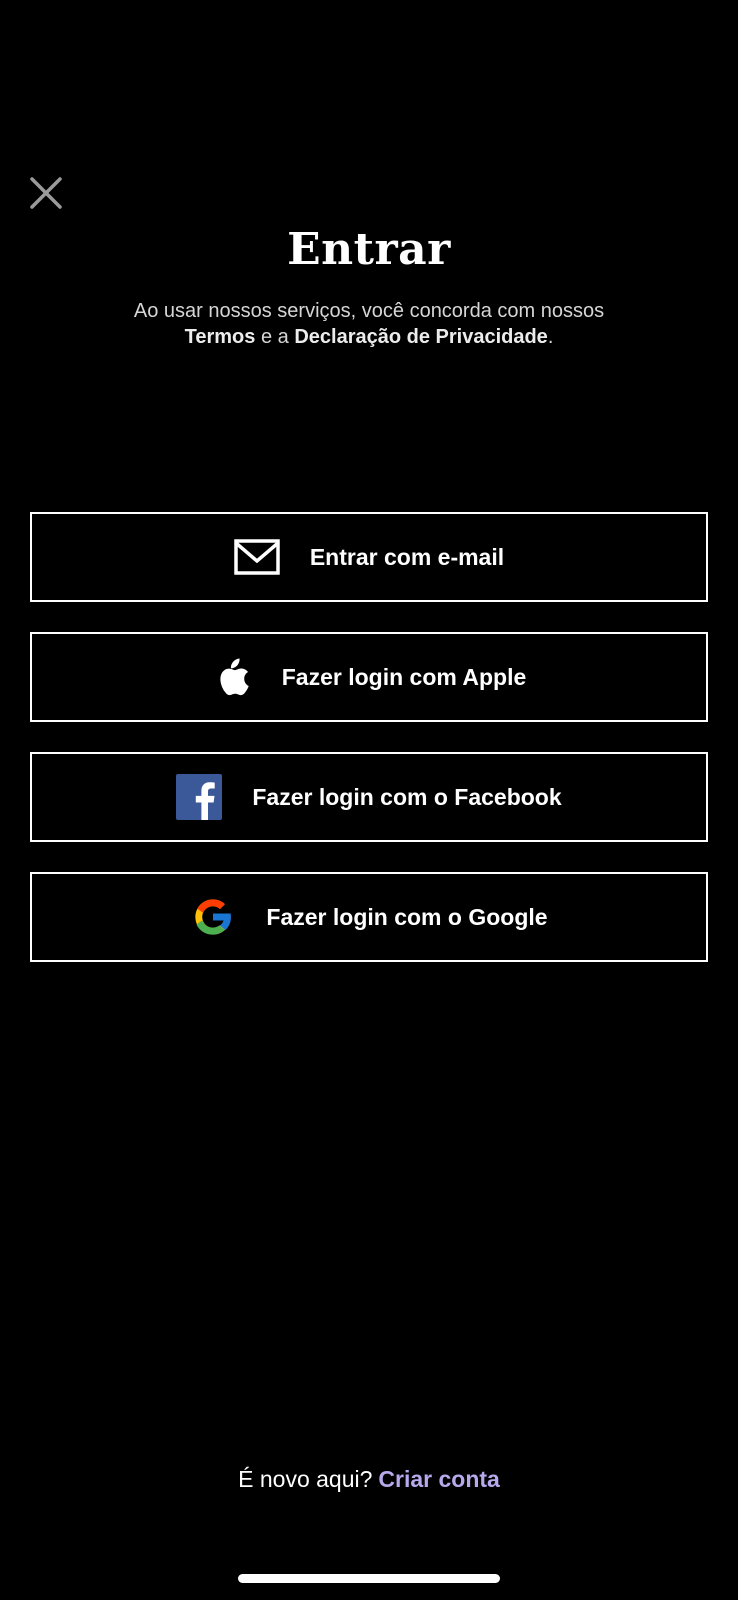 The image size is (738, 1600). Describe the element at coordinates (420, 337) in the screenshot. I see `privacy-link: Declaração de Privacidade` at that location.